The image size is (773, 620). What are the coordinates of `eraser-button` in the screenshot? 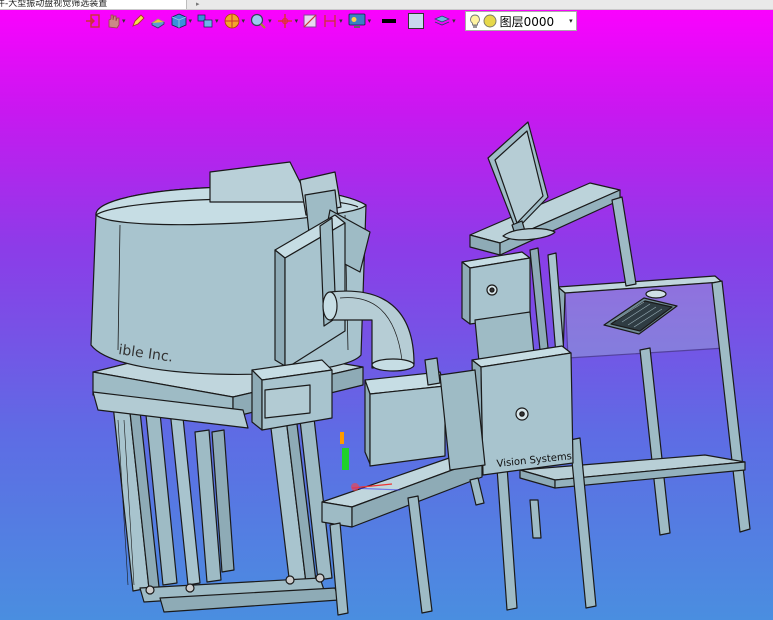 It's located at (158, 21).